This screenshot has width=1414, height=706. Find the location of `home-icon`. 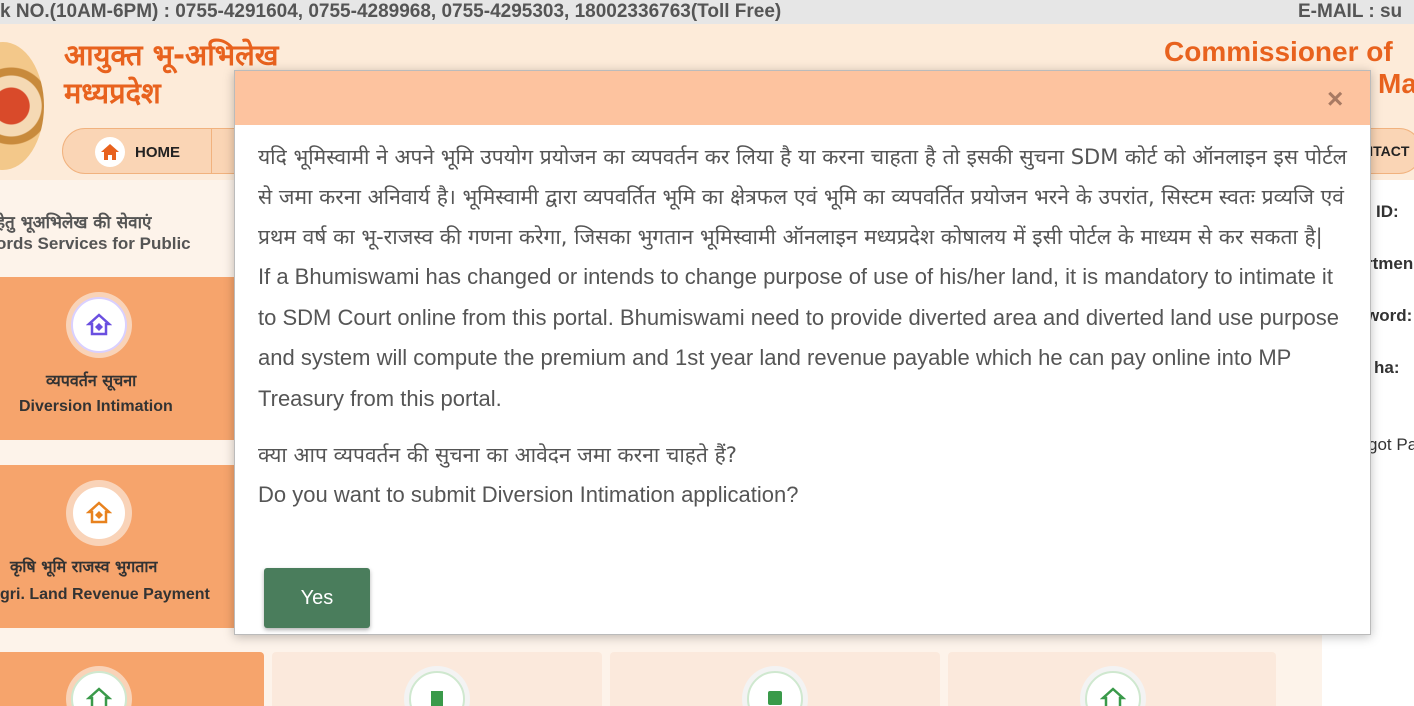

home-icon is located at coordinates (110, 152).